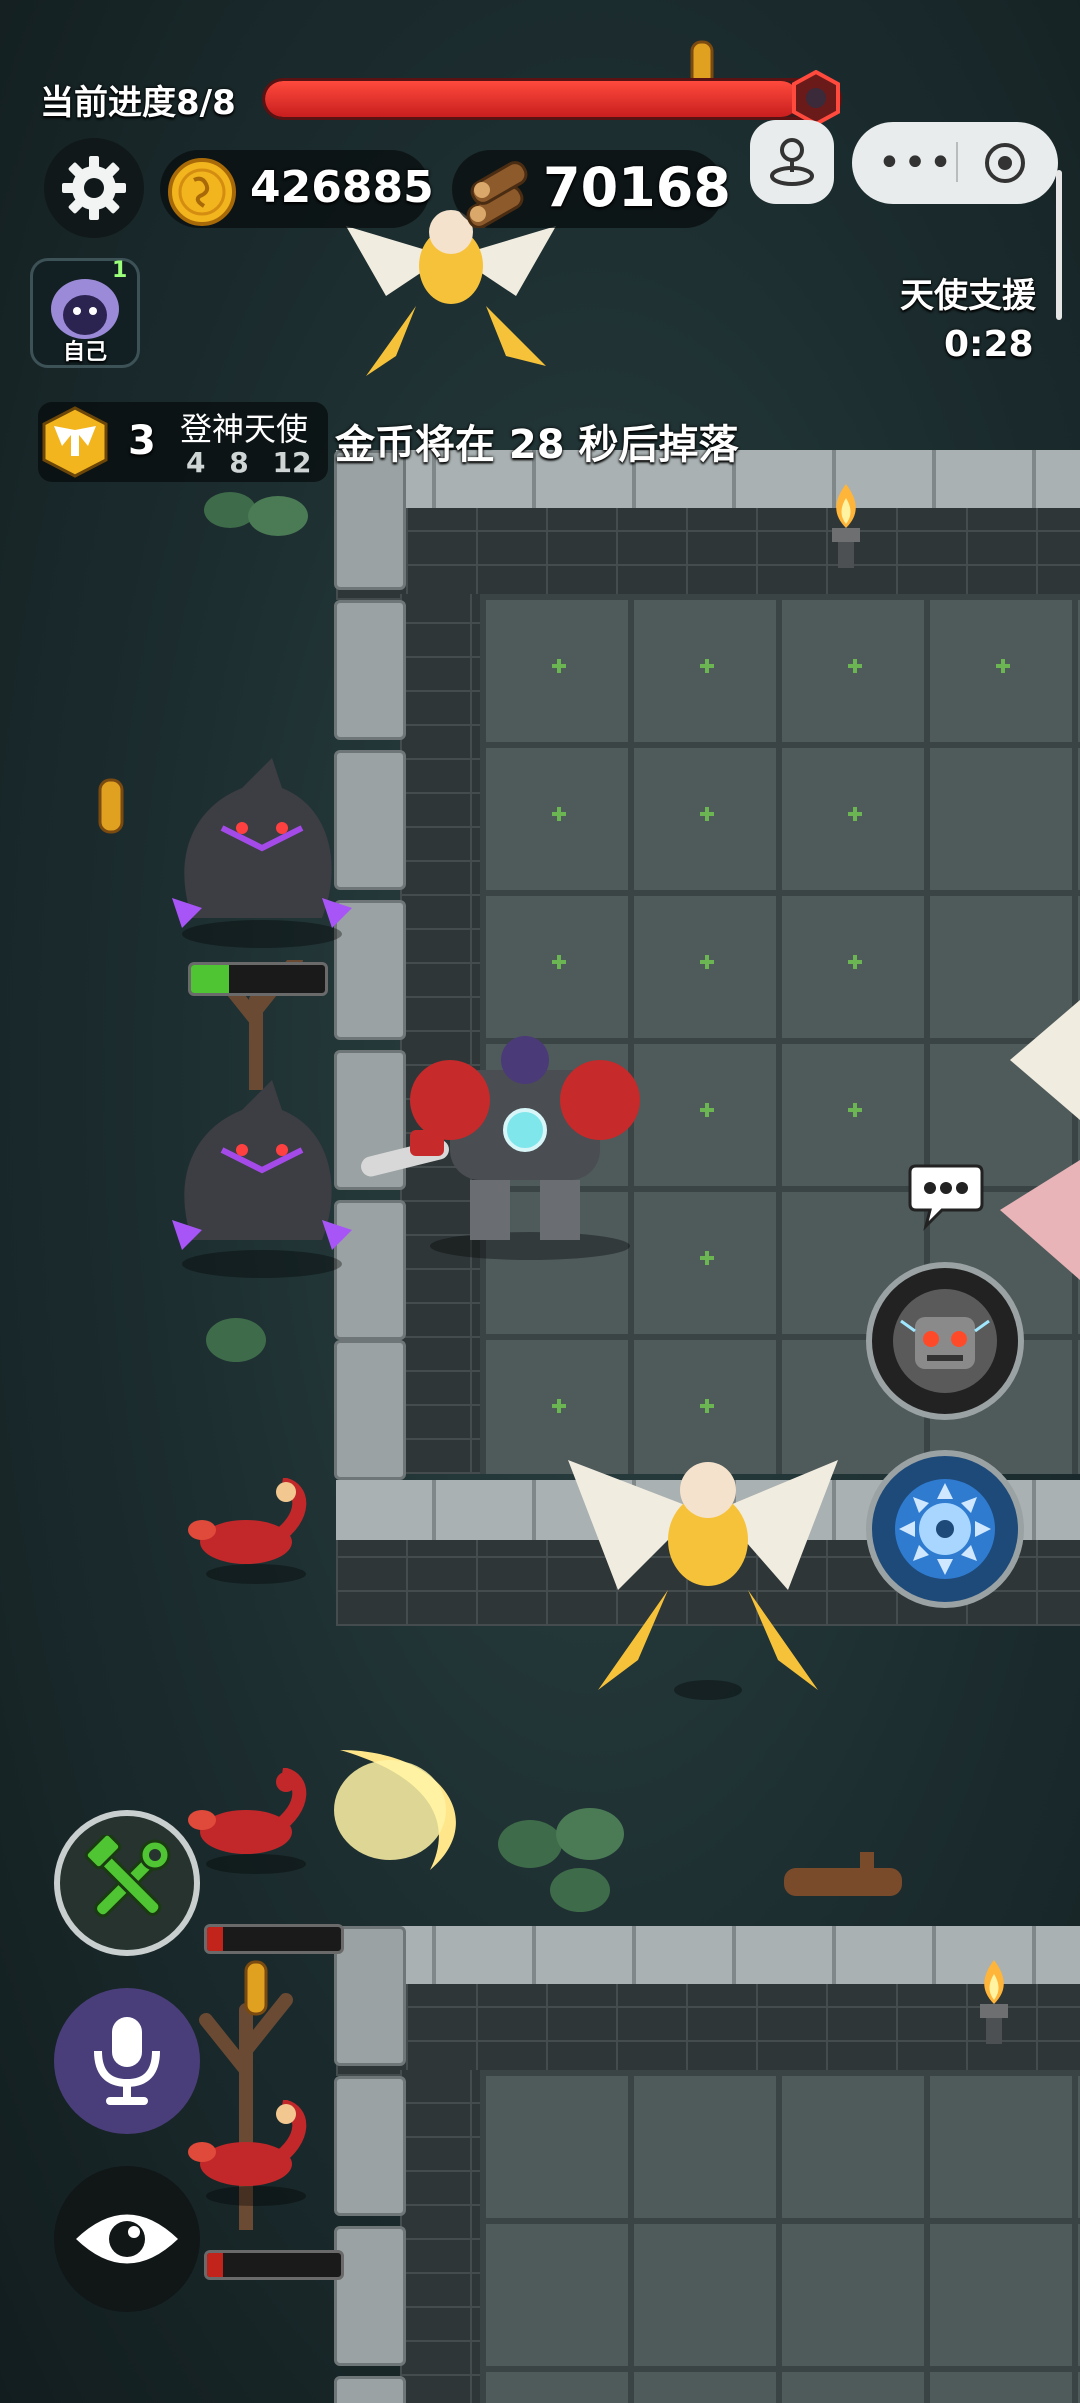 The width and height of the screenshot is (1080, 2403). Describe the element at coordinates (395, 1810) in the screenshot. I see `holy-slash-effect` at that location.